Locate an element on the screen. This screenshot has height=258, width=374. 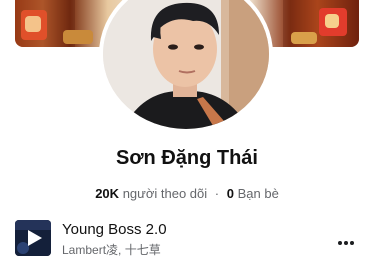
music-artist: Lambert凌, 十七草 is located at coordinates (111, 250).